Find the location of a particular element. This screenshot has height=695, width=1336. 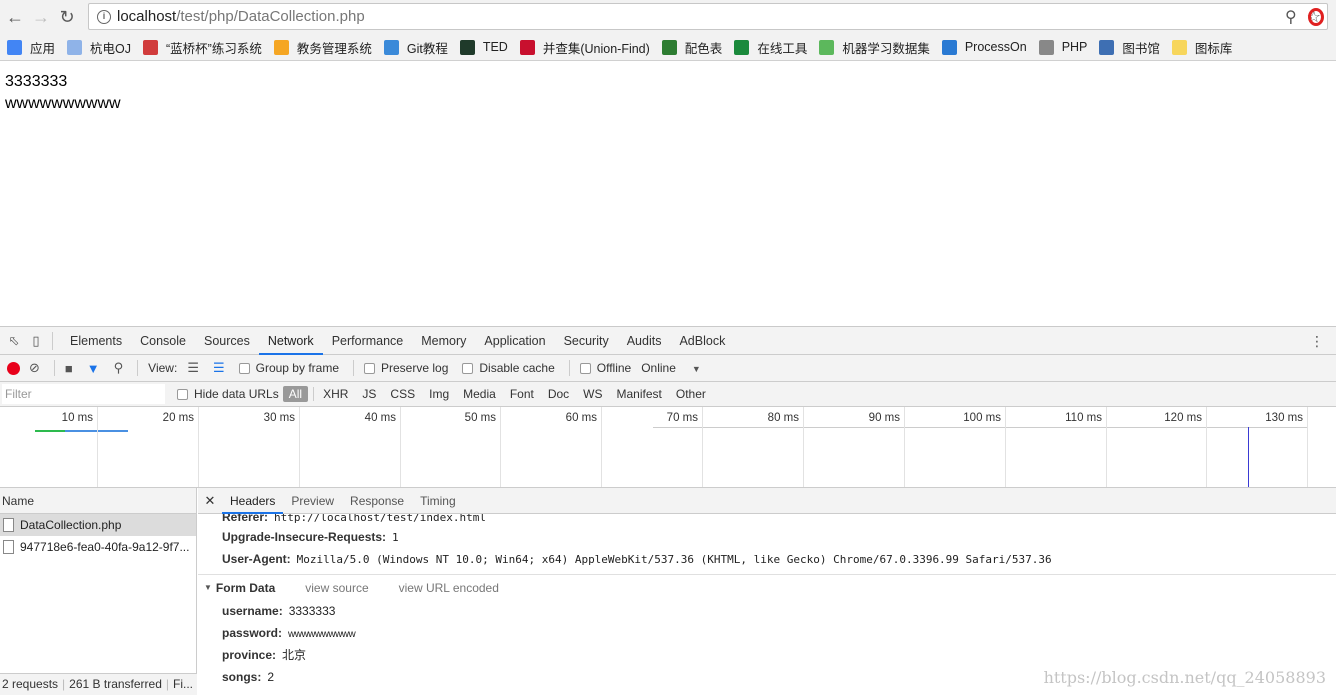

form-field-row: password: wwwwwwwwww is located at coordinates (767, 633).